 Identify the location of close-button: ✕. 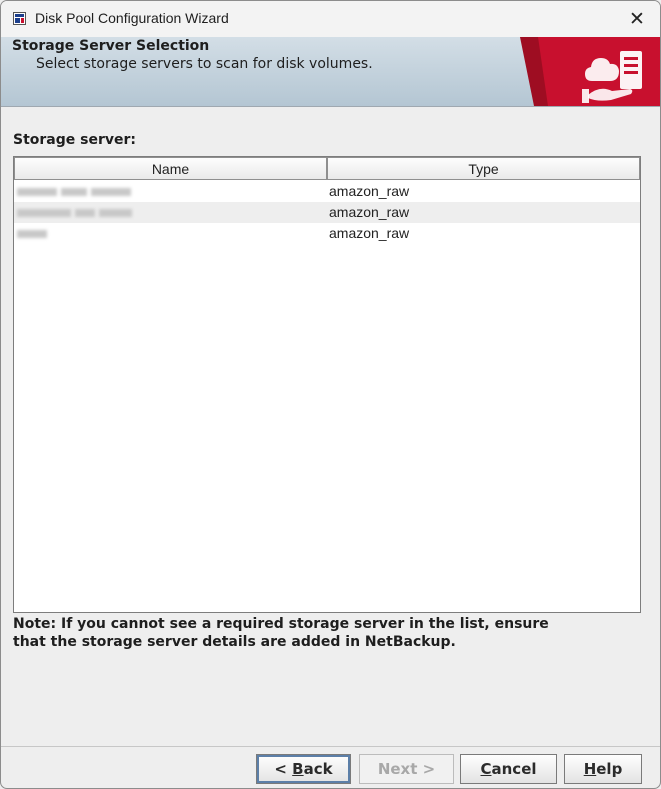
(637, 19).